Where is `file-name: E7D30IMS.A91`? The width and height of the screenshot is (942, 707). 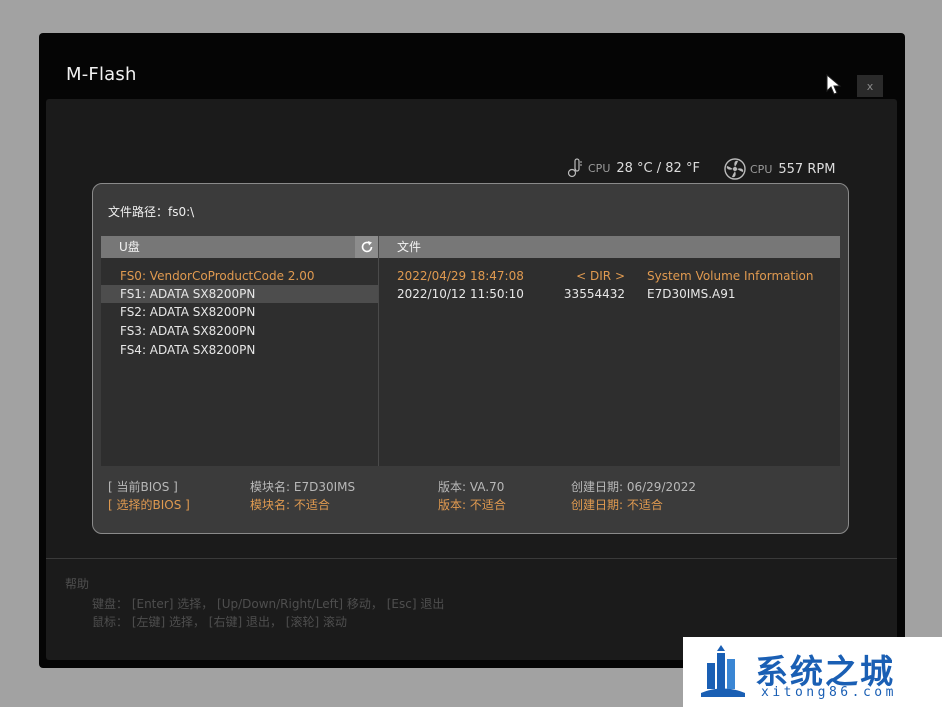 file-name: E7D30IMS.A91 is located at coordinates (691, 294).